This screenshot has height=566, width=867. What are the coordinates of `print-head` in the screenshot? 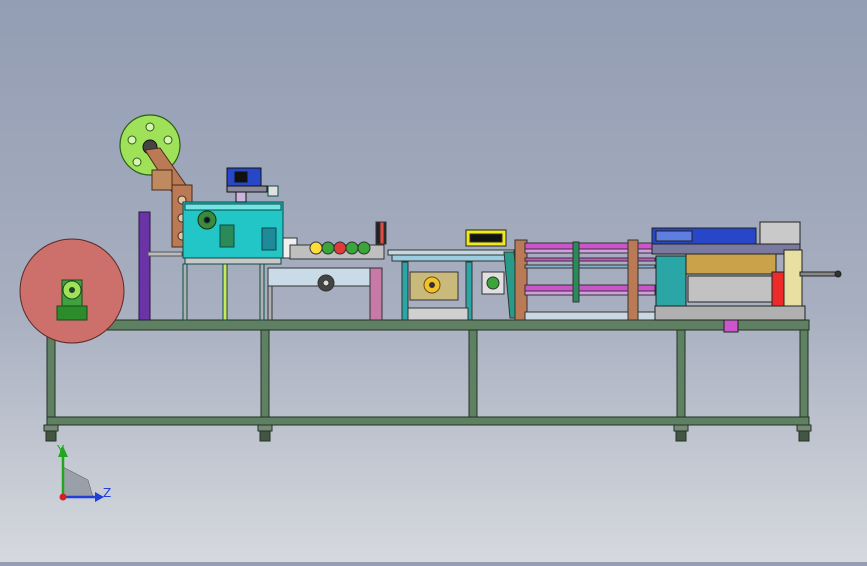 It's located at (247, 185).